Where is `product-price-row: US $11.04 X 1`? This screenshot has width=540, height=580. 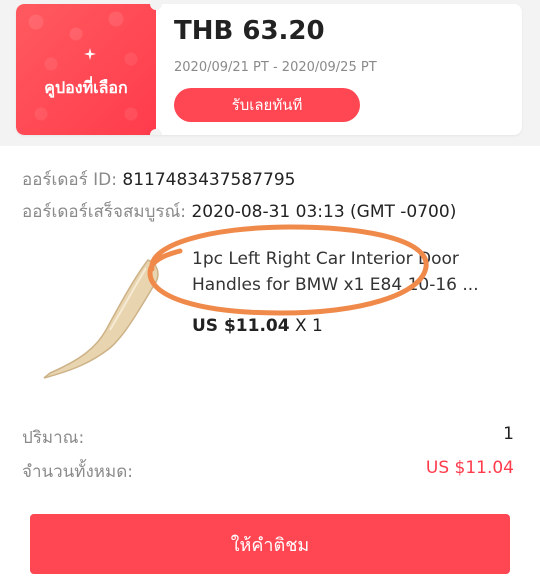 product-price-row: US $11.04 X 1 is located at coordinates (257, 326).